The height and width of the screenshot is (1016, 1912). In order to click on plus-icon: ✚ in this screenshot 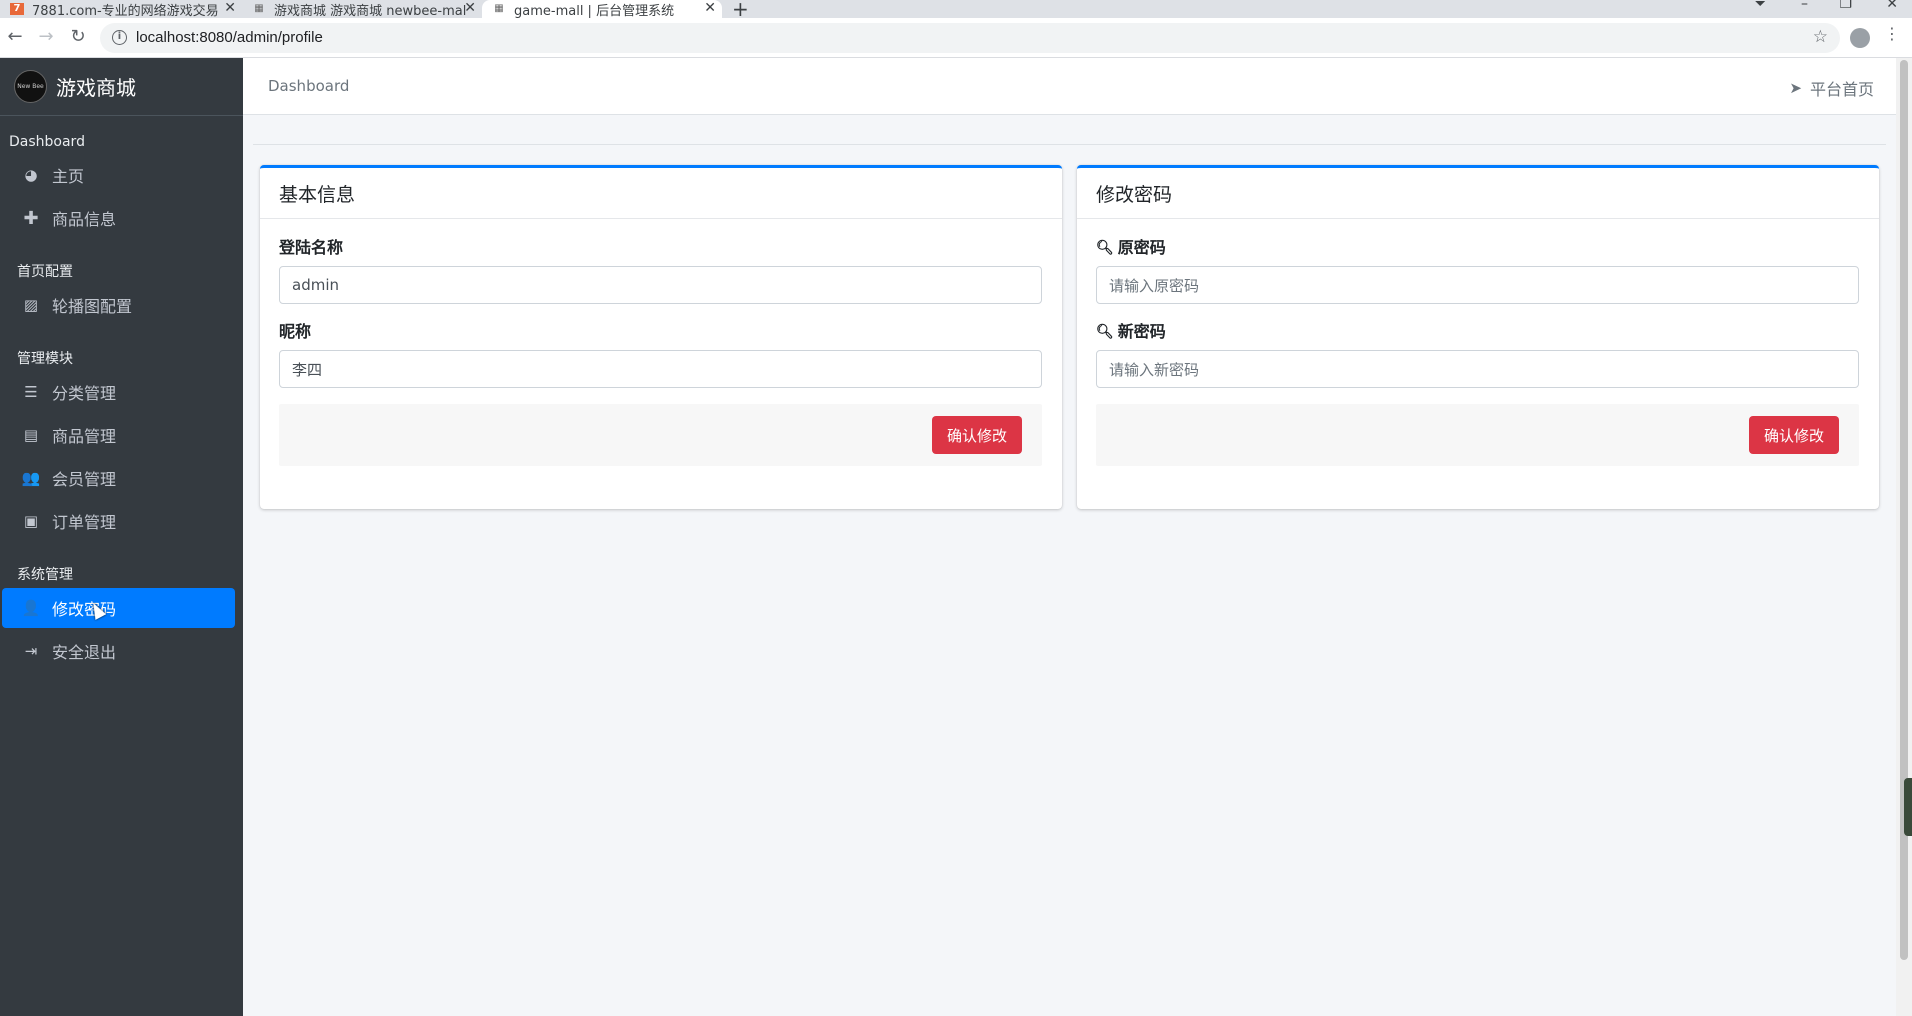, I will do `click(31, 218)`.